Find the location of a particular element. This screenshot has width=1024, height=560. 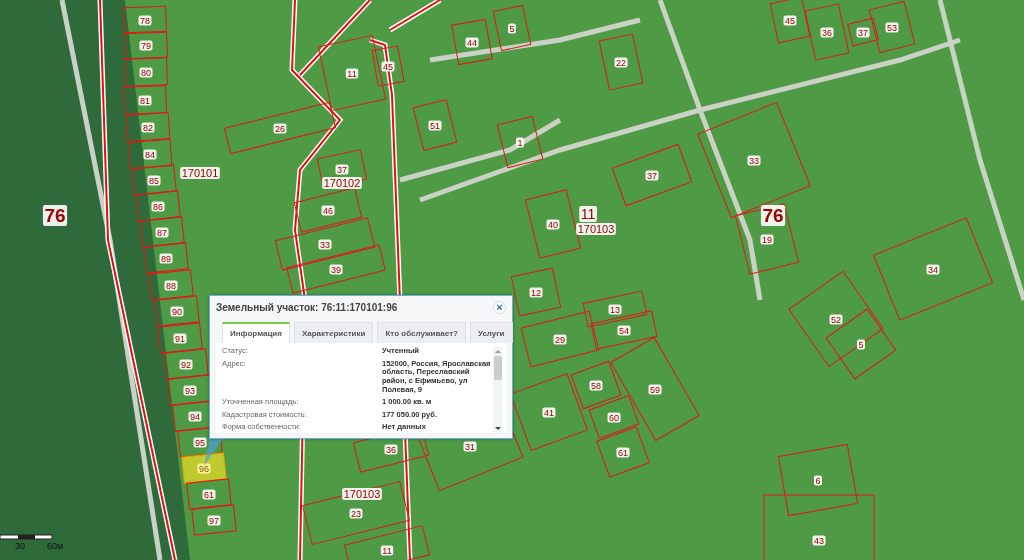

parcel-number: 61 is located at coordinates (209, 494).